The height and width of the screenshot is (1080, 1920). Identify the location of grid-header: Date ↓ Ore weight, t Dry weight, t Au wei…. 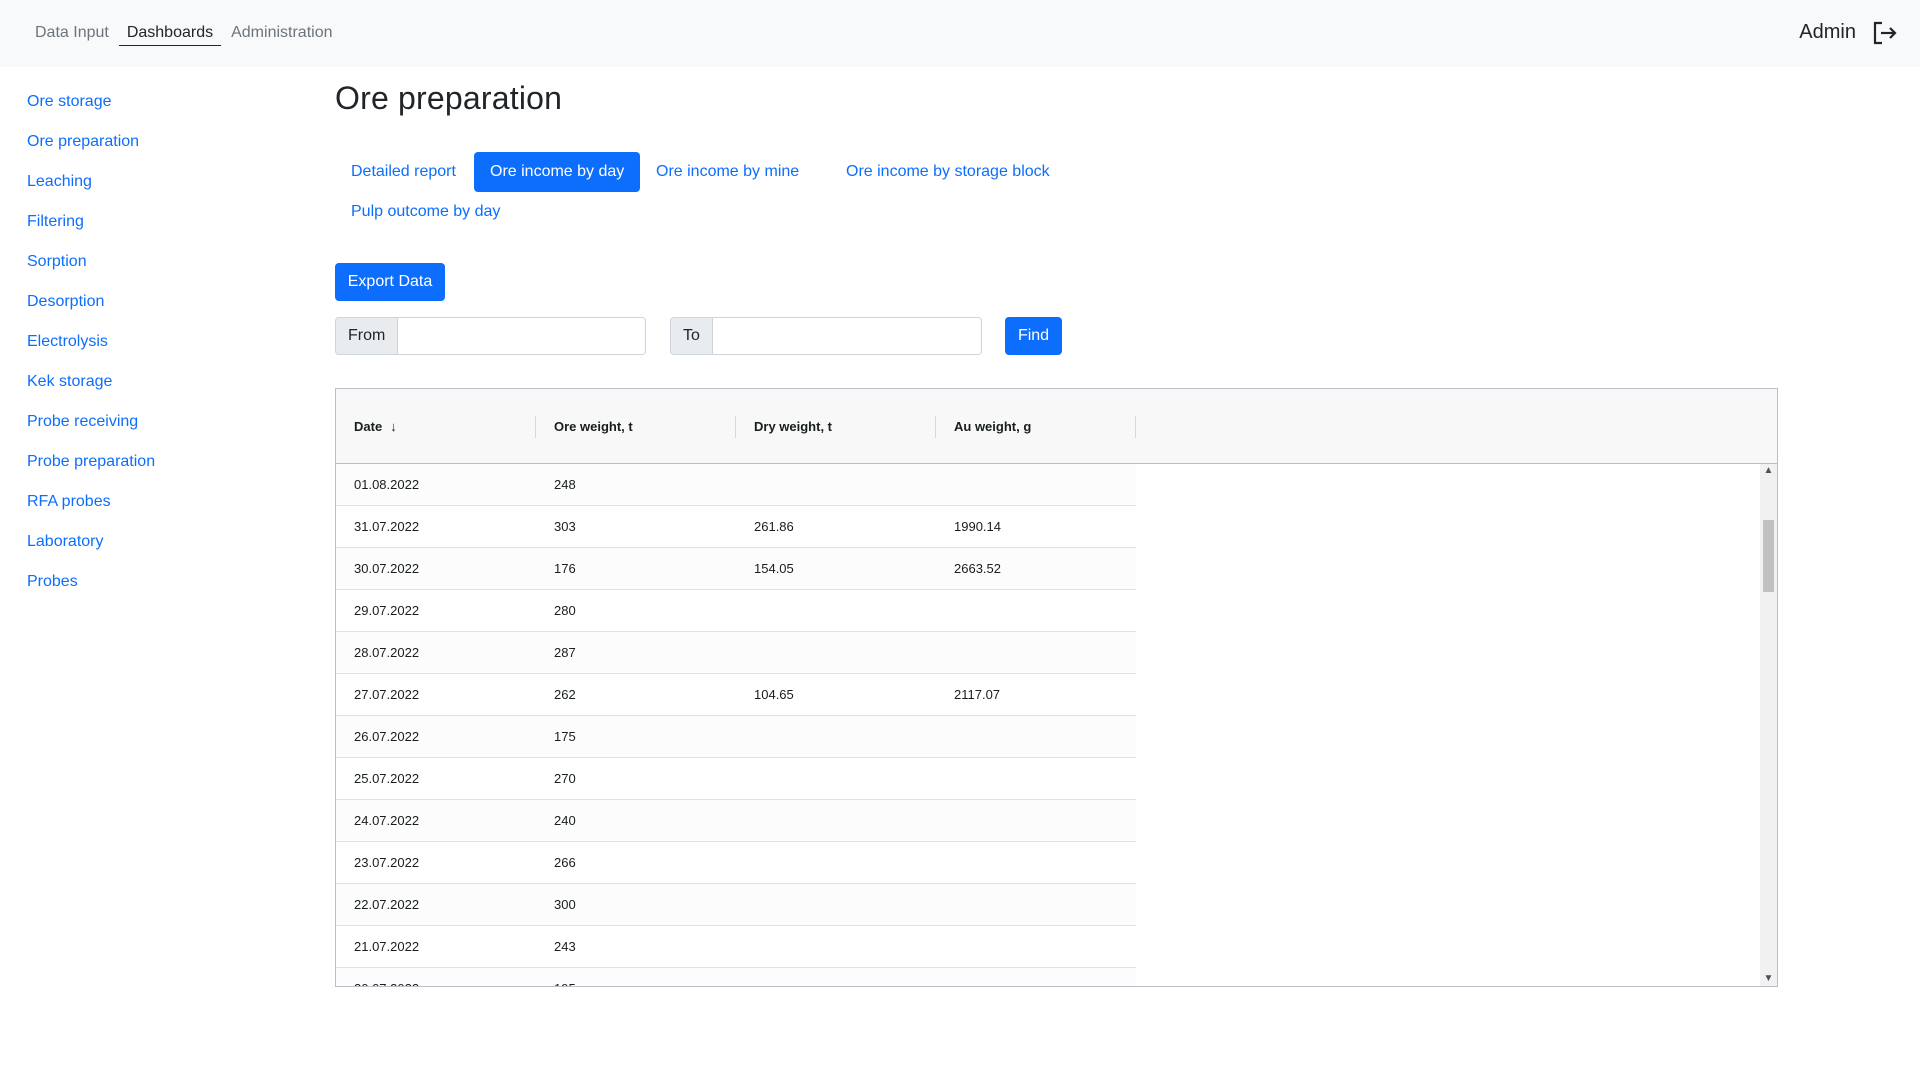
(1056, 426).